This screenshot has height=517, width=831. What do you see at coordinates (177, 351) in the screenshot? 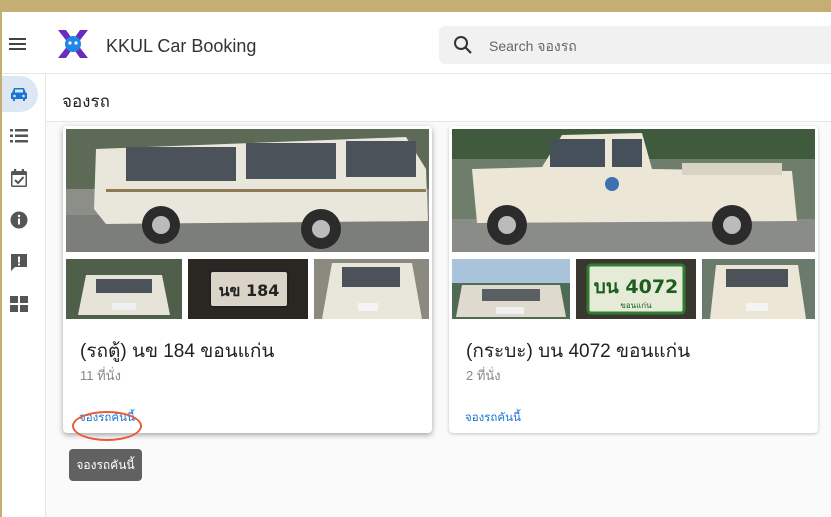
I see `car-title: (รถตู้) นข 184 ขอนแก่น` at bounding box center [177, 351].